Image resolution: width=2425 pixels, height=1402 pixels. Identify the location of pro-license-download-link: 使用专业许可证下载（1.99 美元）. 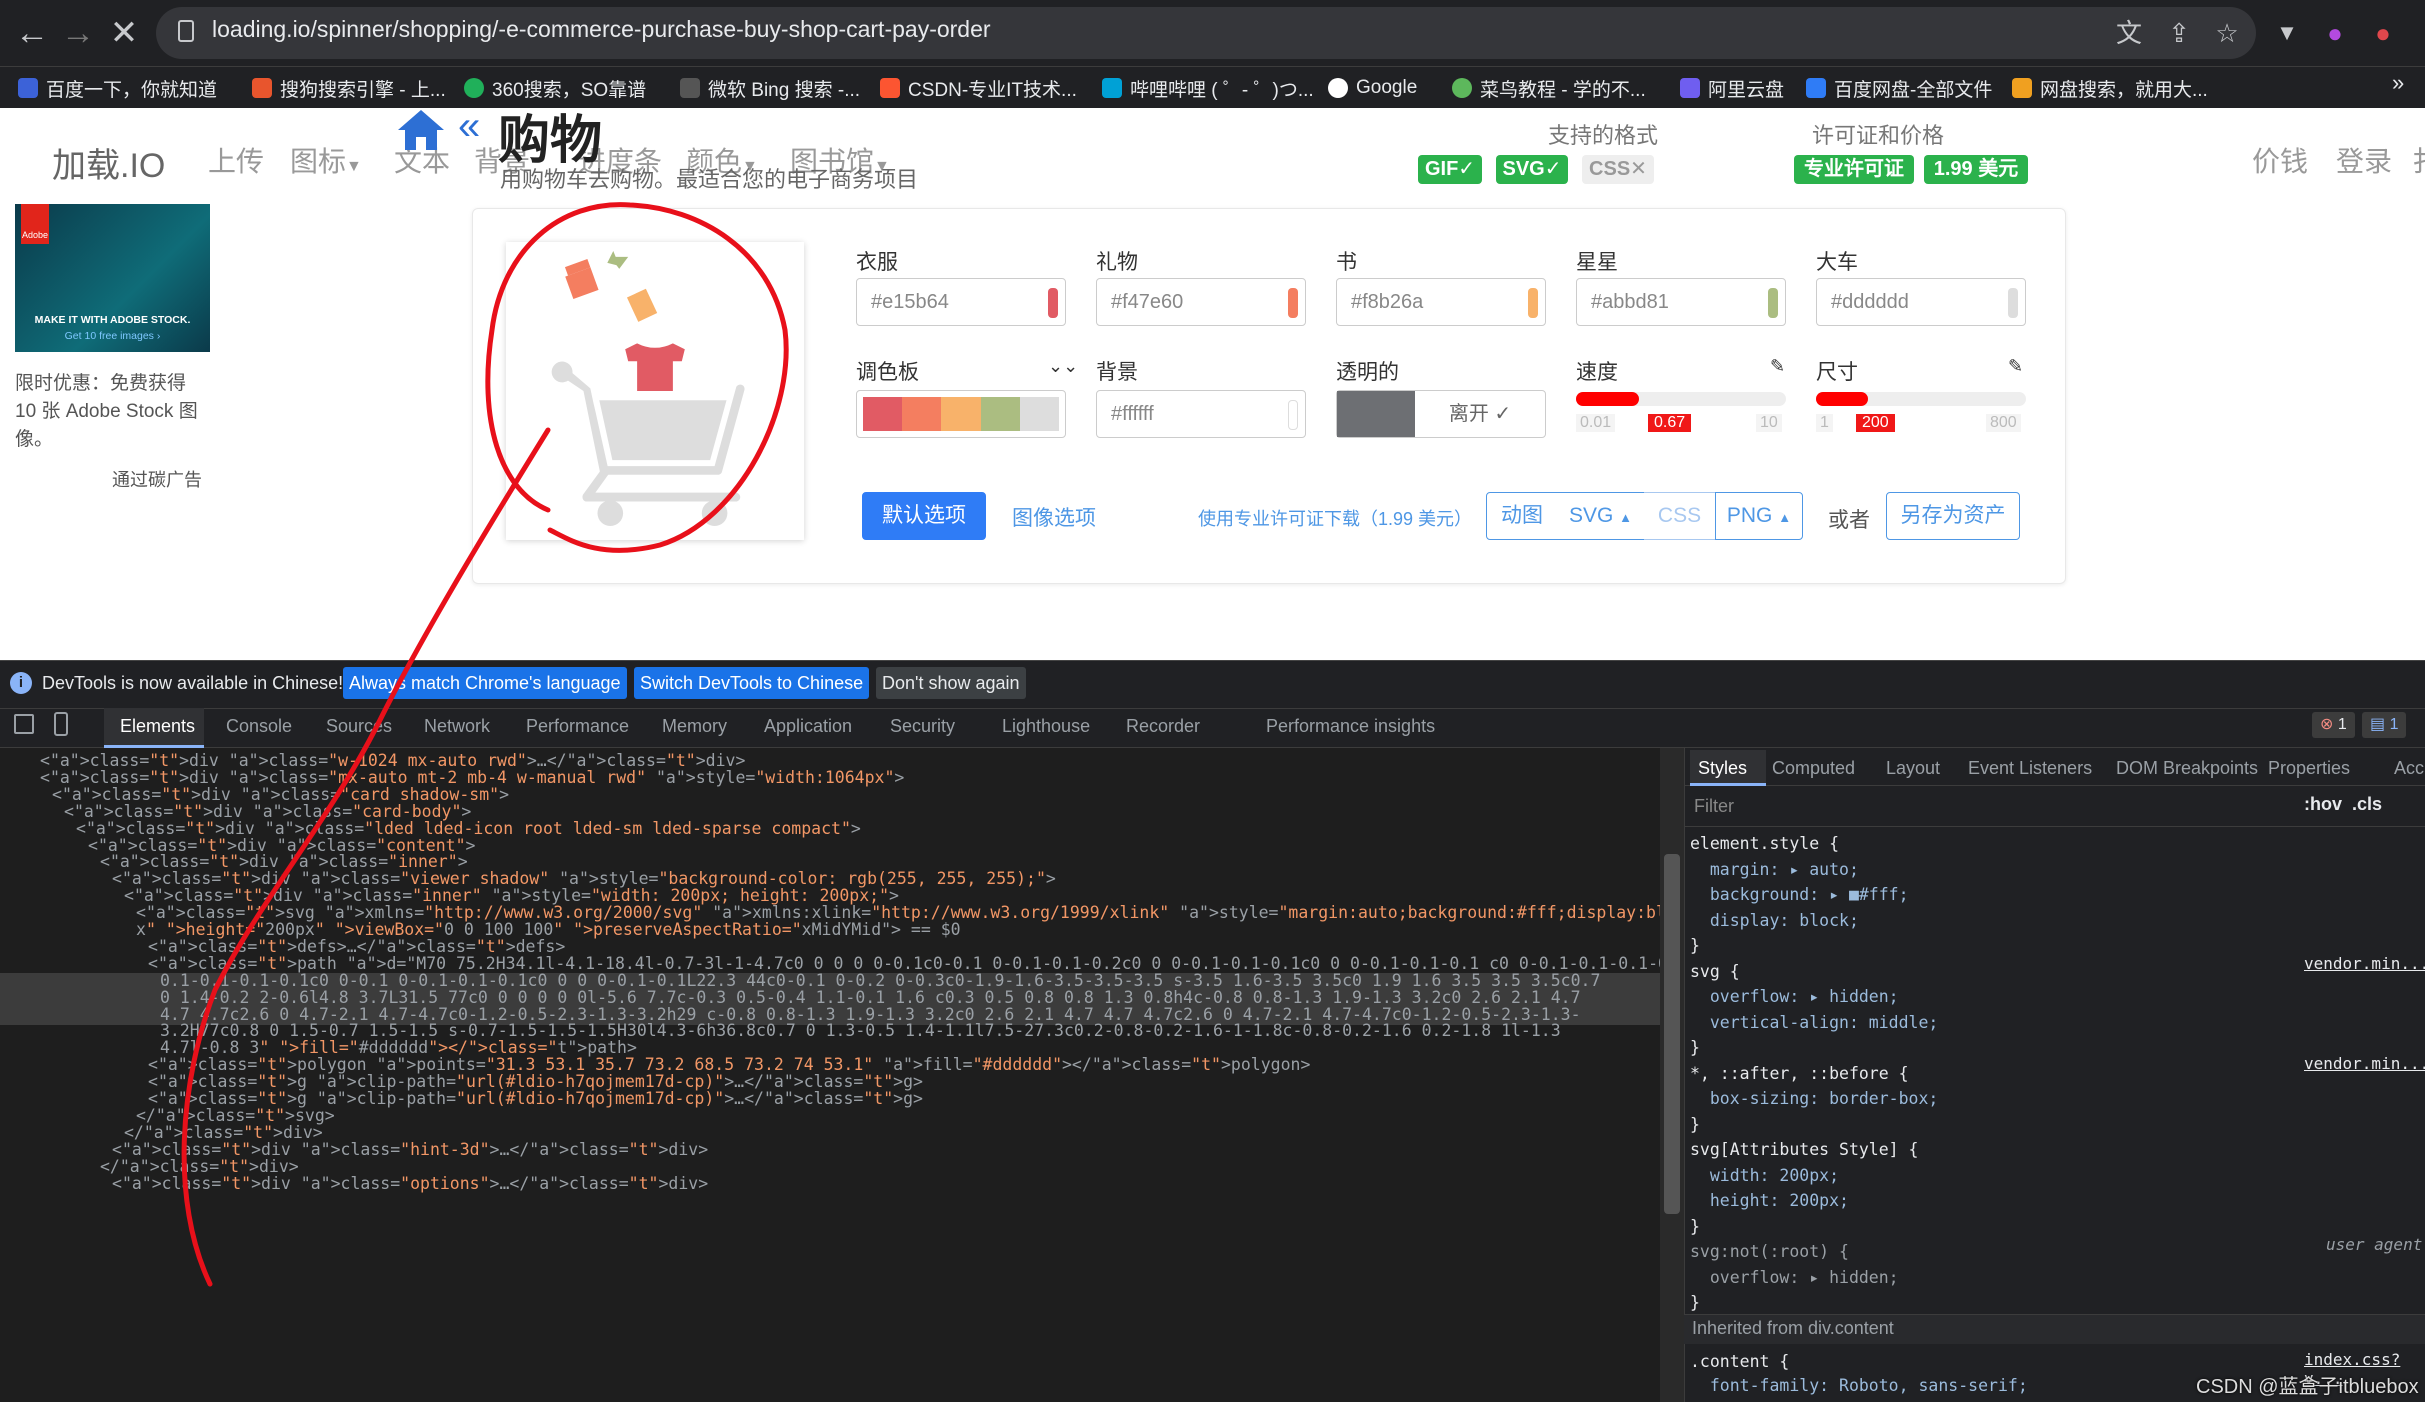
(1335, 518).